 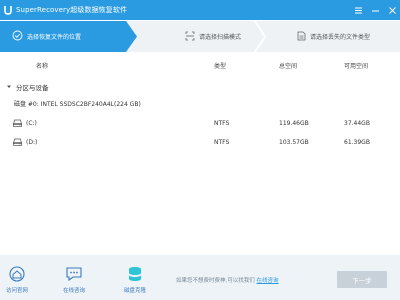 I want to click on step-file-type: 请选择丢失的文件类型, so click(x=333, y=36).